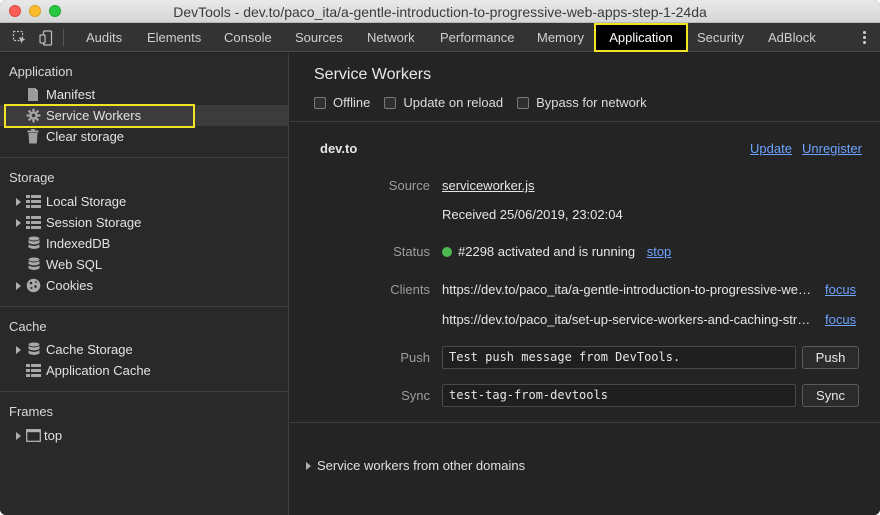 Image resolution: width=880 pixels, height=515 pixels. What do you see at coordinates (864, 37) in the screenshot?
I see `more-options-icon` at bounding box center [864, 37].